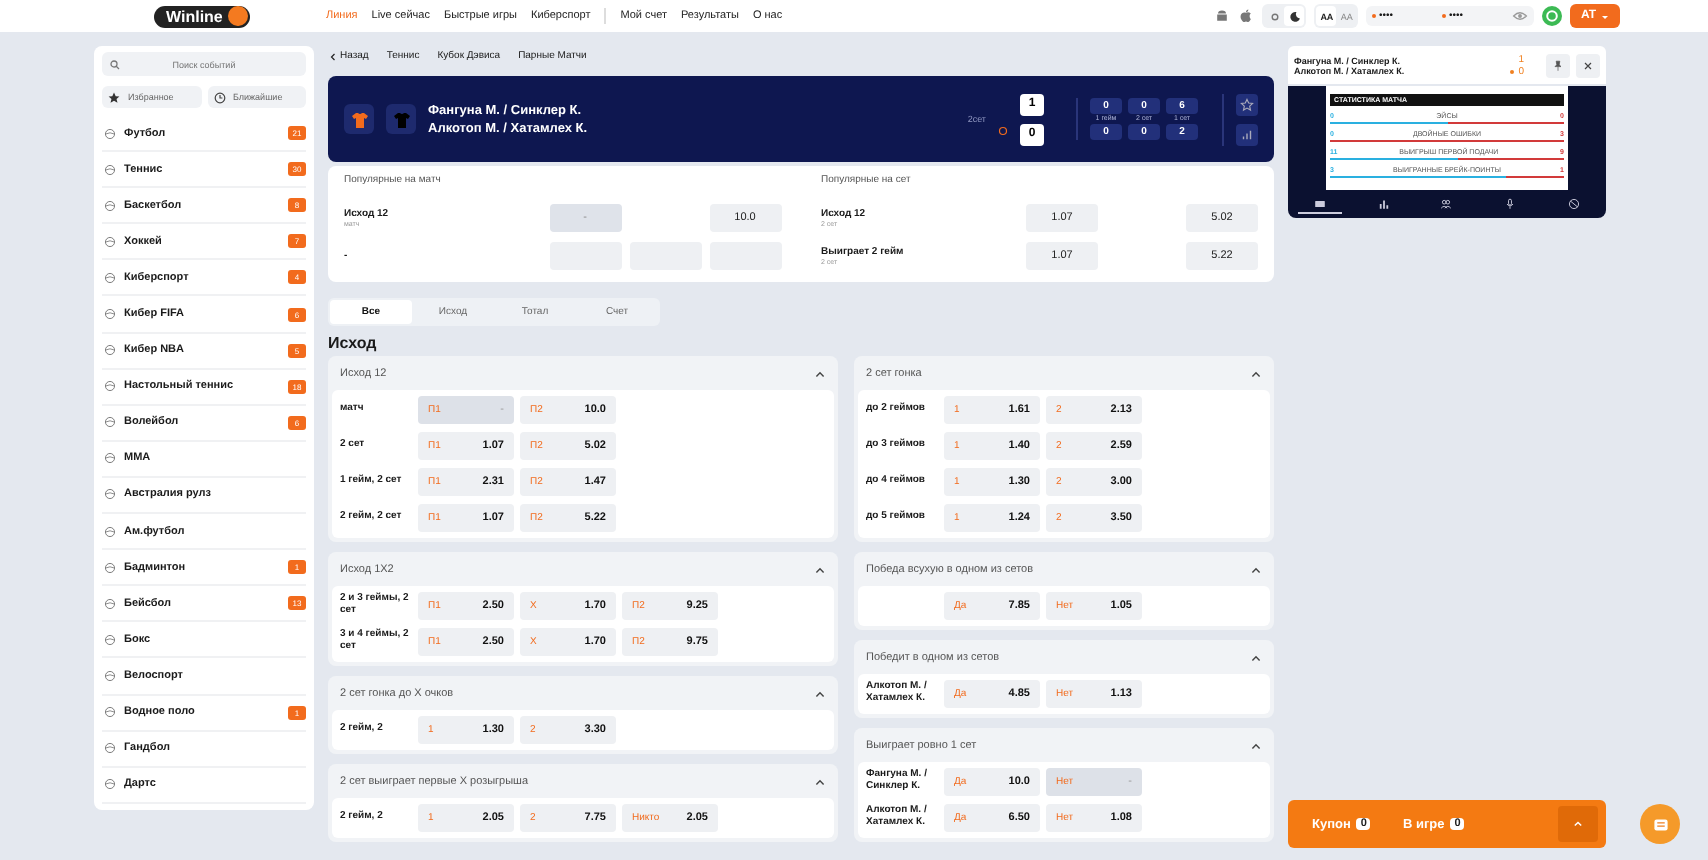 The image size is (1708, 860). Describe the element at coordinates (1605, 16) in the screenshot. I see `caret-icon` at that location.